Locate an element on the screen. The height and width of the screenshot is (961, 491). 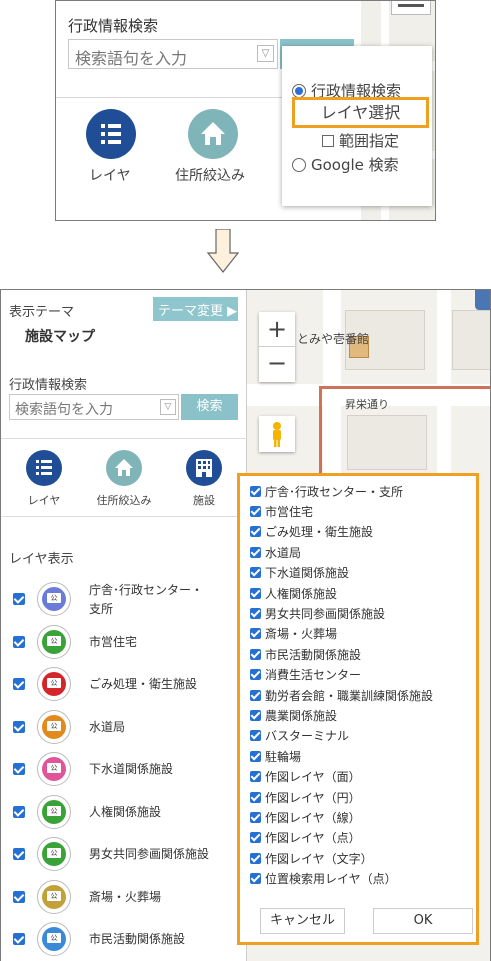
layer-row: 公 下水道関係施設 is located at coordinates (128, 769).